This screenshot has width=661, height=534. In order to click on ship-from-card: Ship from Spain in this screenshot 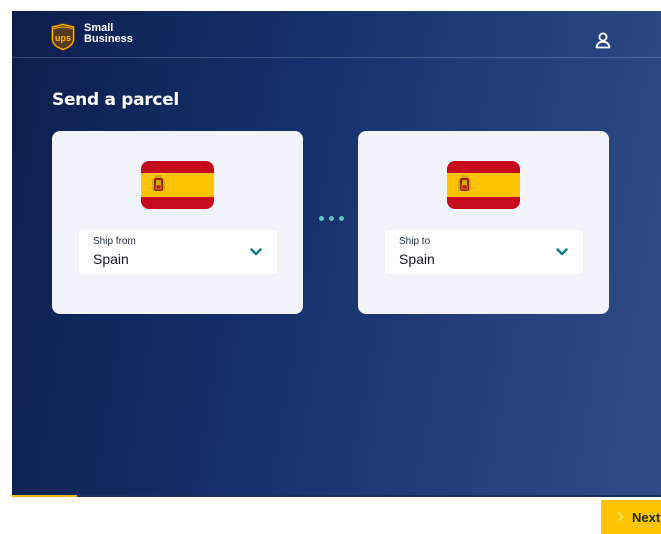, I will do `click(177, 222)`.